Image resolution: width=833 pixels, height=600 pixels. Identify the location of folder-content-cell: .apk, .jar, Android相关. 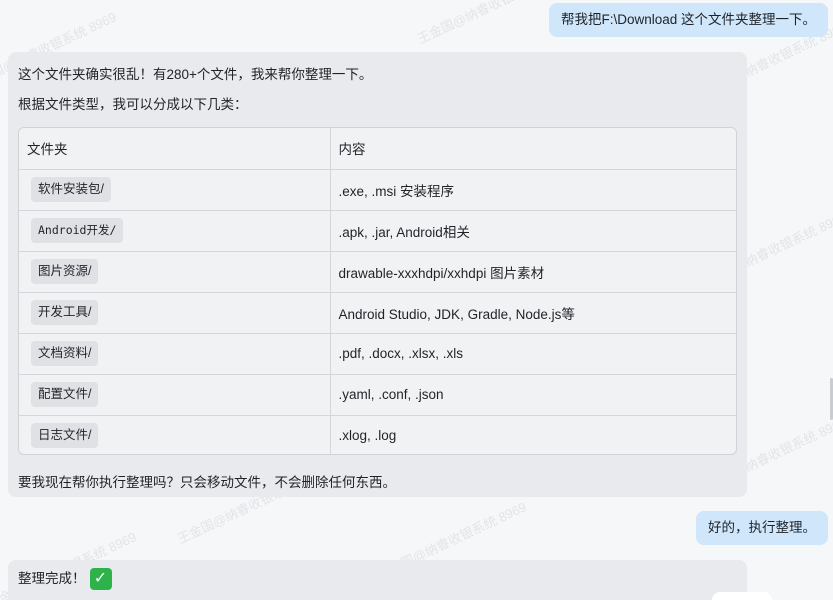
(533, 231).